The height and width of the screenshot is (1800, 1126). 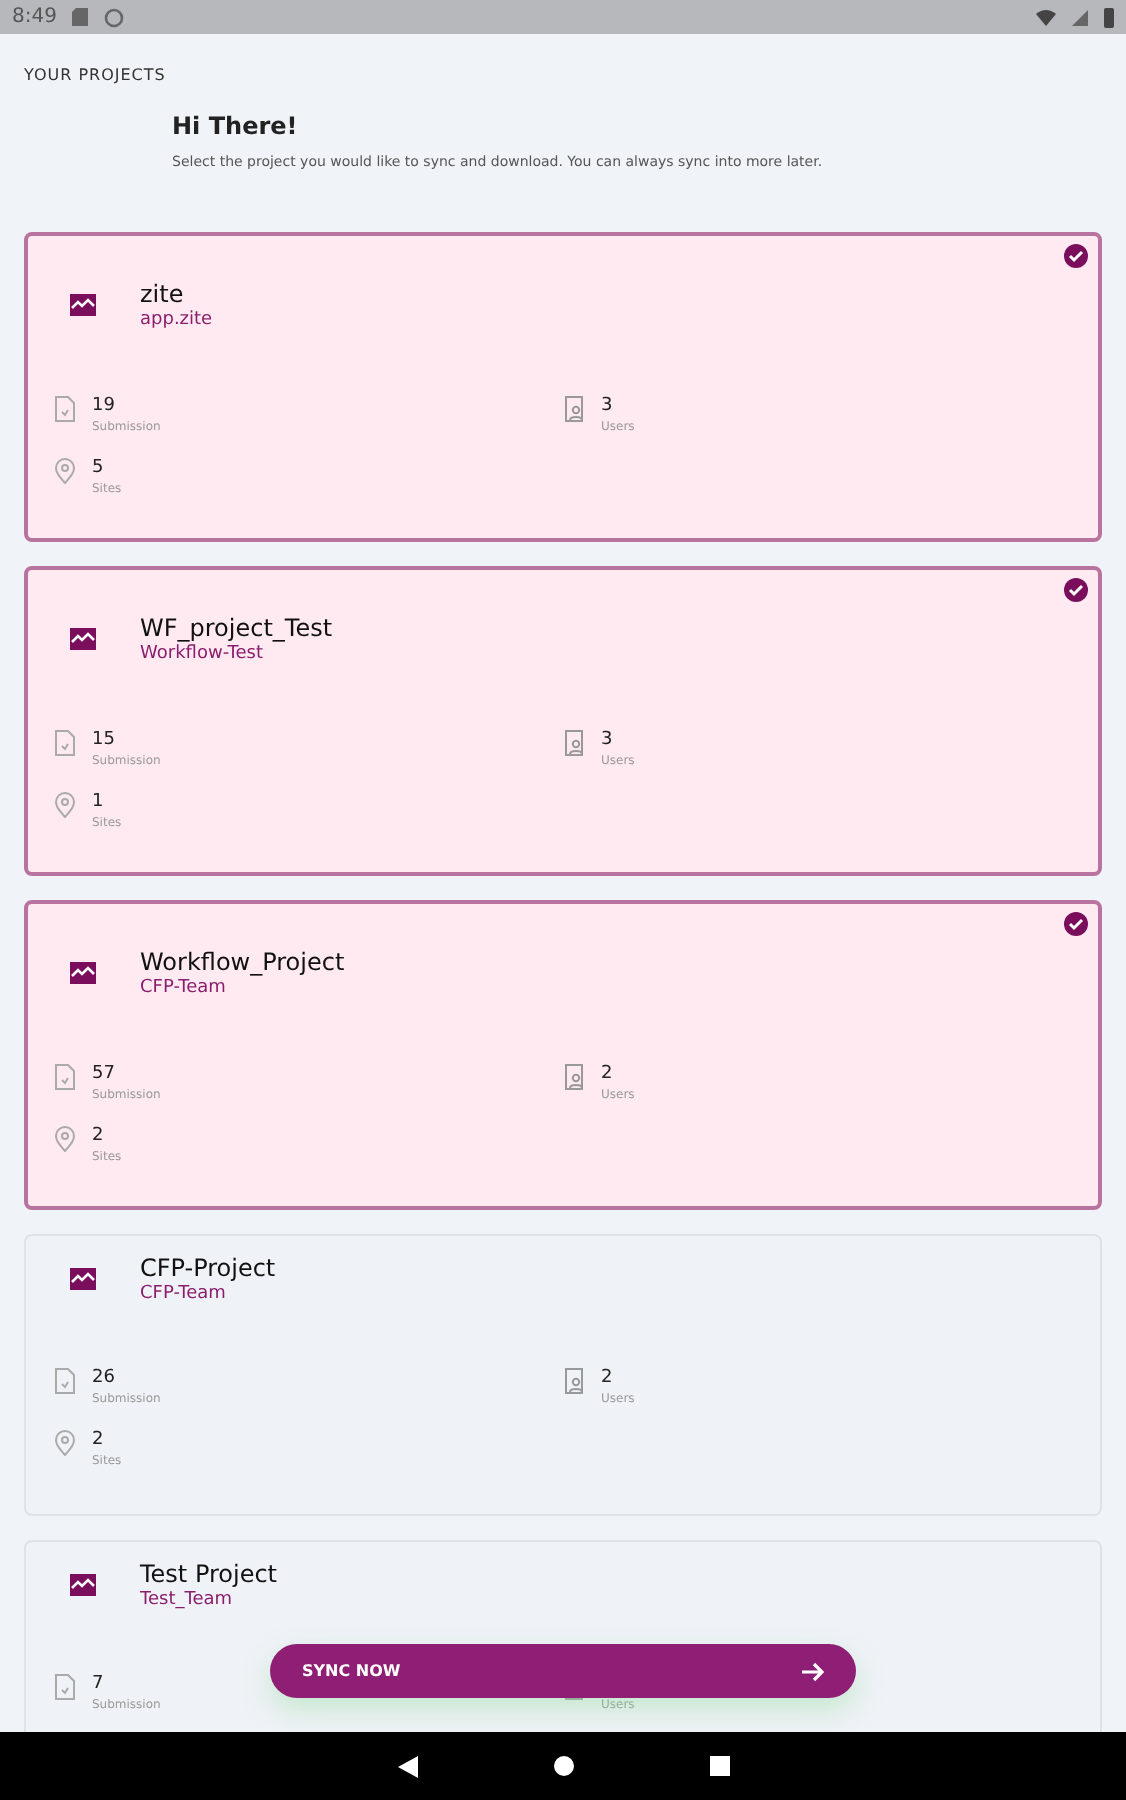 What do you see at coordinates (563, 1766) in the screenshot?
I see `home-icon` at bounding box center [563, 1766].